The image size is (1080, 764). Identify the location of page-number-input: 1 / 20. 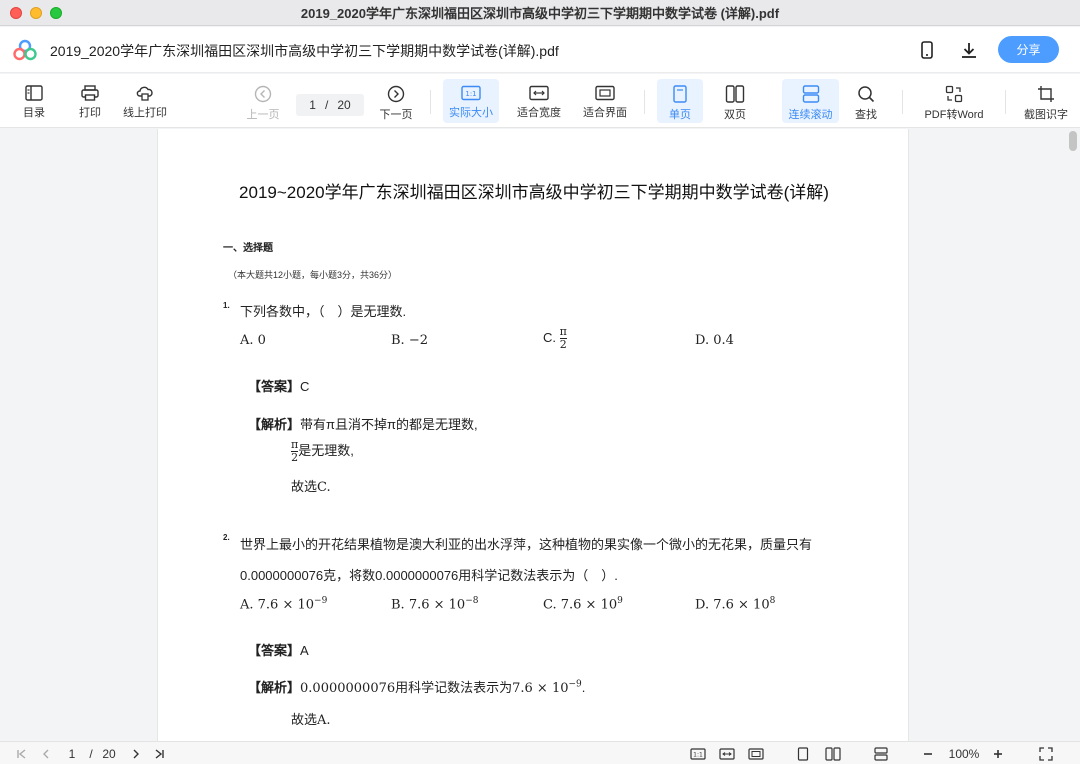
(330, 105).